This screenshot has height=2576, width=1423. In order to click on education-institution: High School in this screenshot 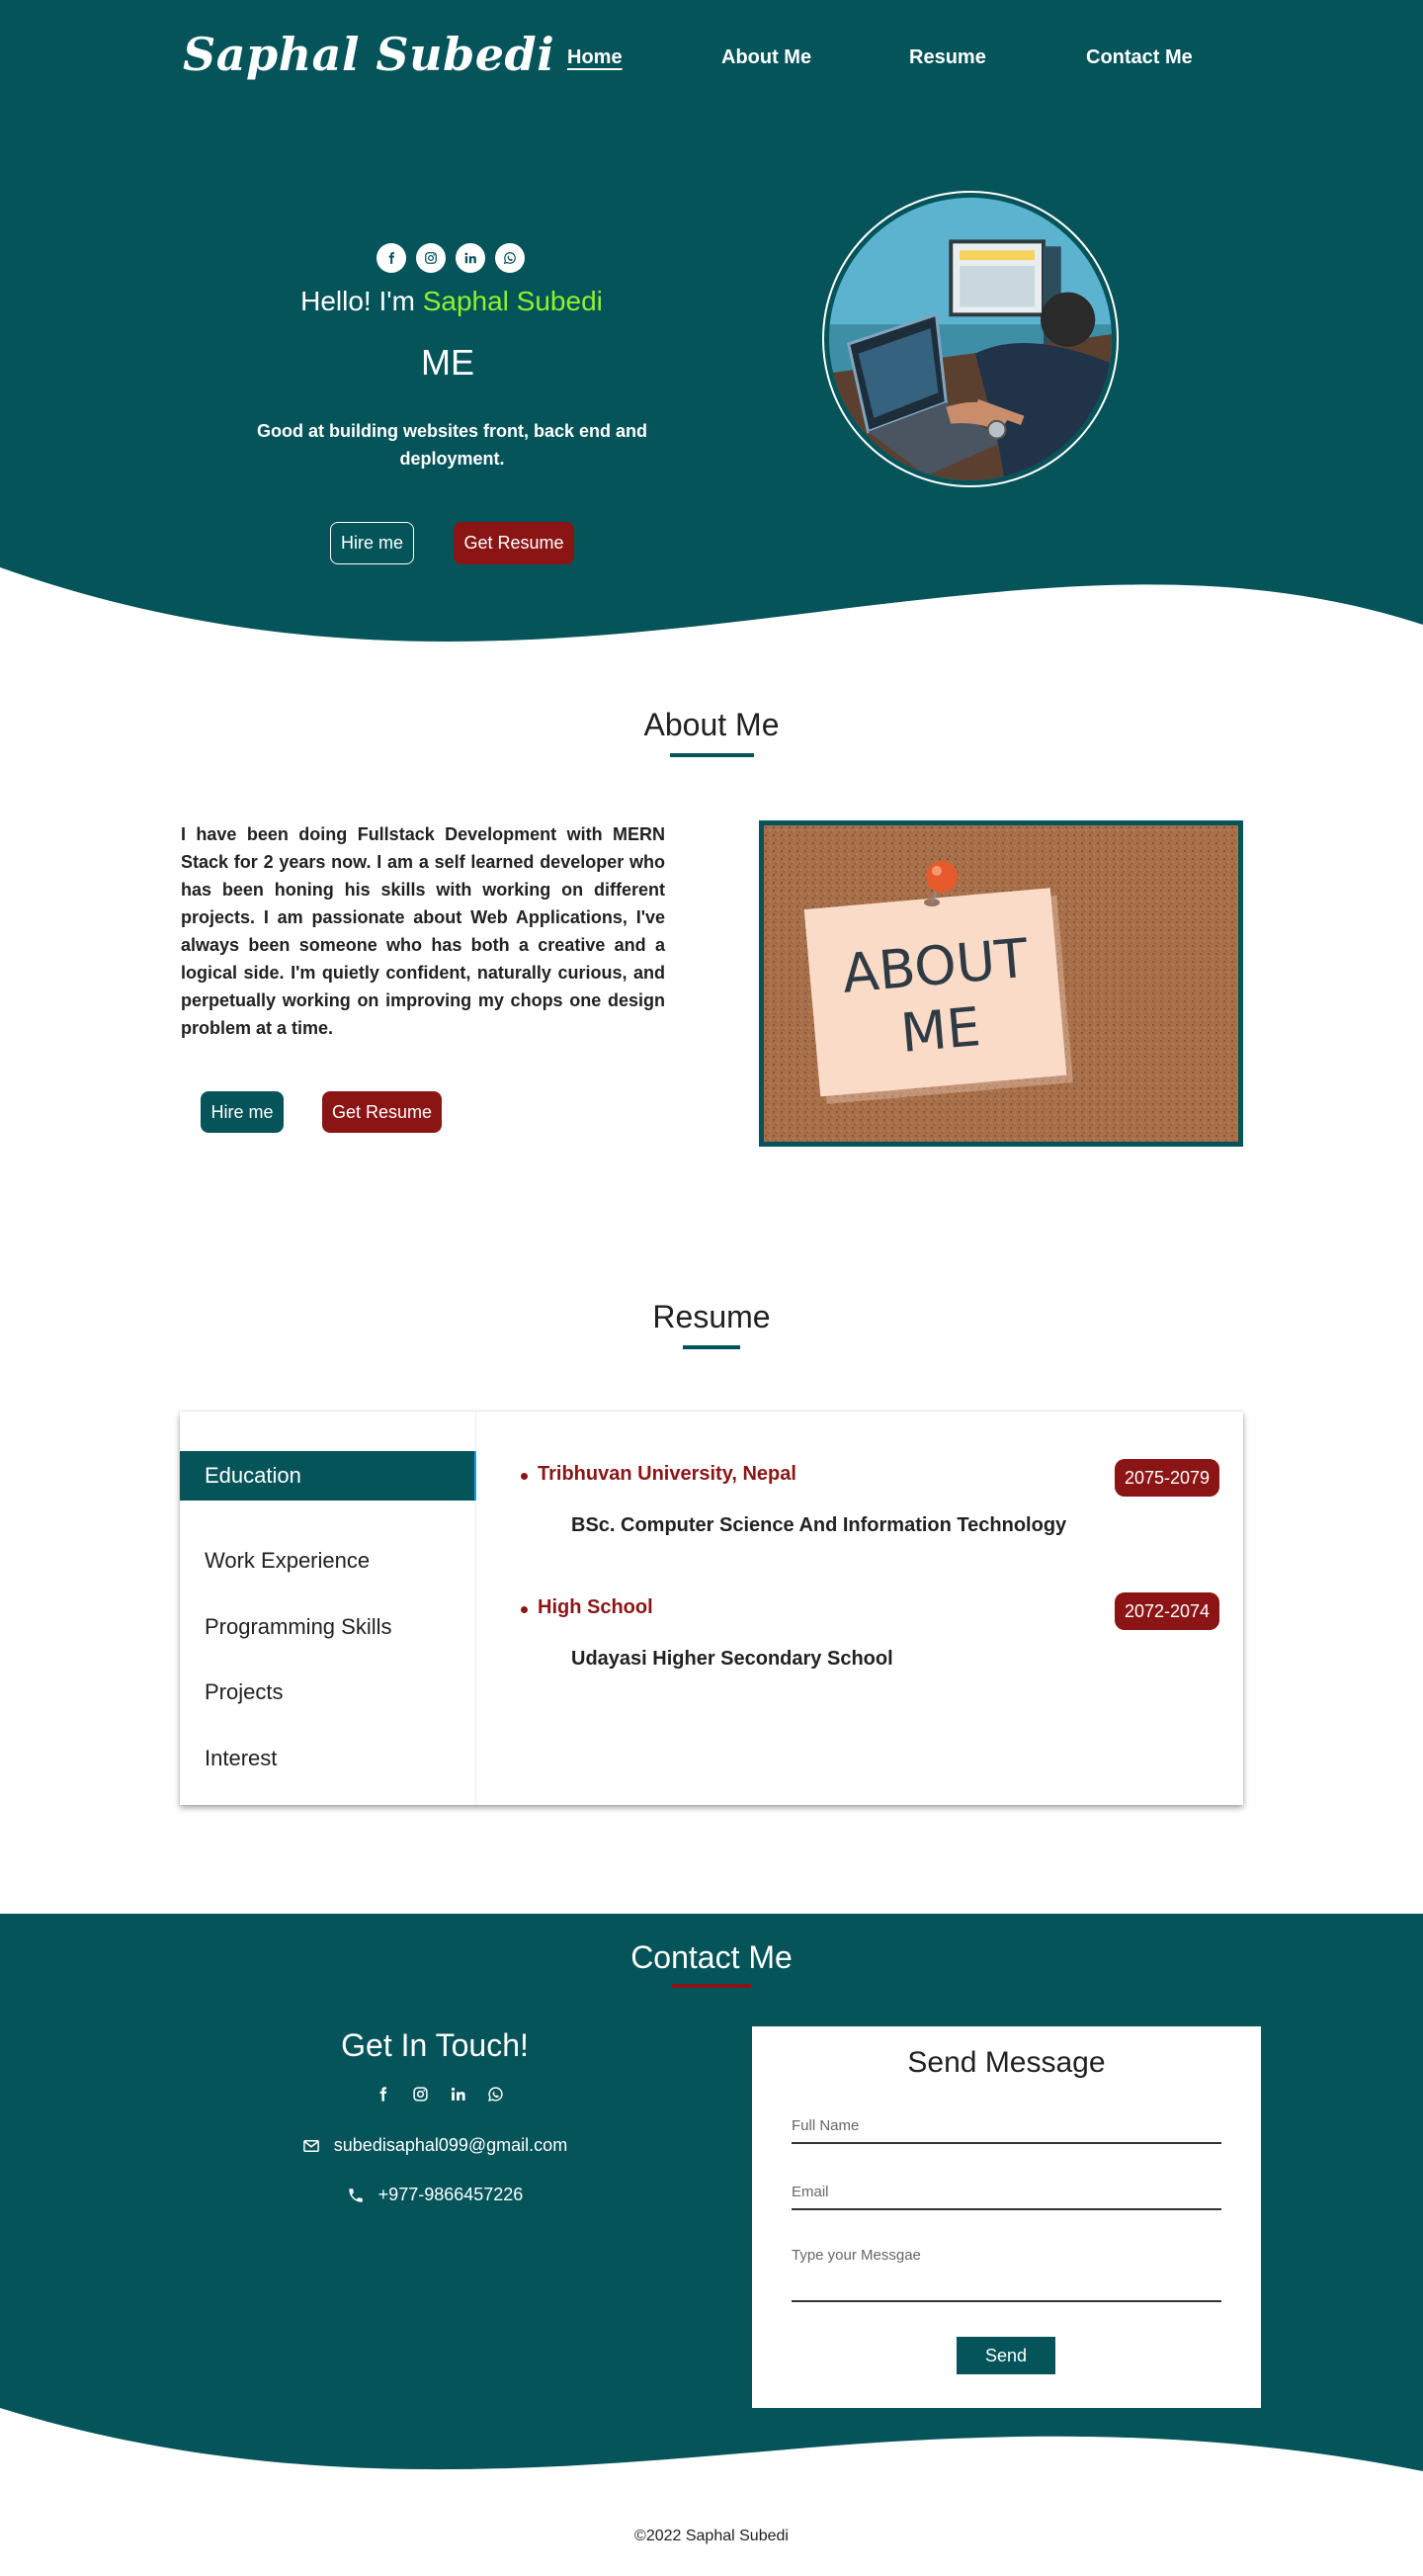, I will do `click(595, 1607)`.